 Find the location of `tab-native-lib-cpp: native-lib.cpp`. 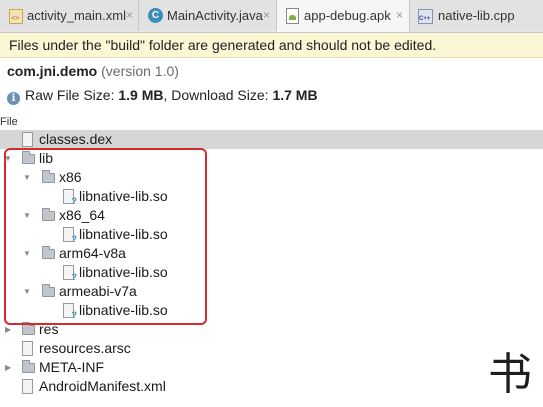

tab-native-lib-cpp: native-lib.cpp is located at coordinates (476, 15).